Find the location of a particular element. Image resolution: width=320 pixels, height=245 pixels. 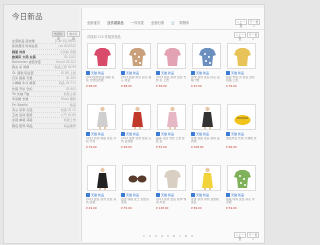

product-title: 甜美 花边 雪纺 上衣 夏装 女 is located at coordinates (171, 140).